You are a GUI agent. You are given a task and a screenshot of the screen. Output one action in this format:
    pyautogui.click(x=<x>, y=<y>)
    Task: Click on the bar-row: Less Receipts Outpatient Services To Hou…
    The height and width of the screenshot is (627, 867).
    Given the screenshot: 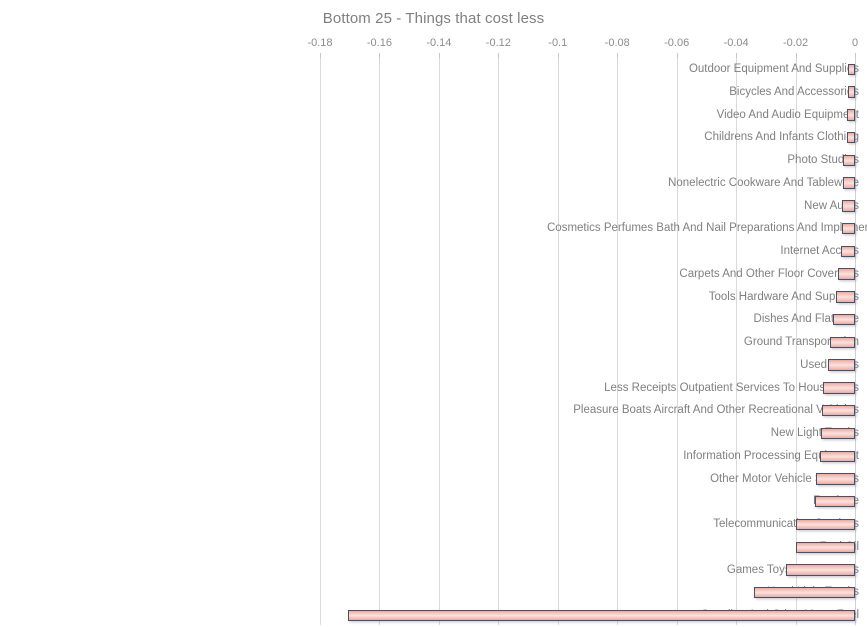 What is the action you would take?
    pyautogui.click(x=433, y=388)
    